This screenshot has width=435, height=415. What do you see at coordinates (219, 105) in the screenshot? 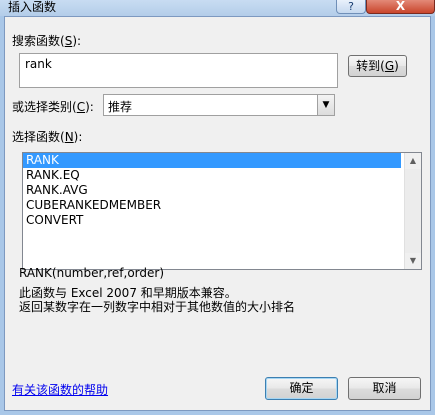
I see `category-select: 推荐 ▼` at bounding box center [219, 105].